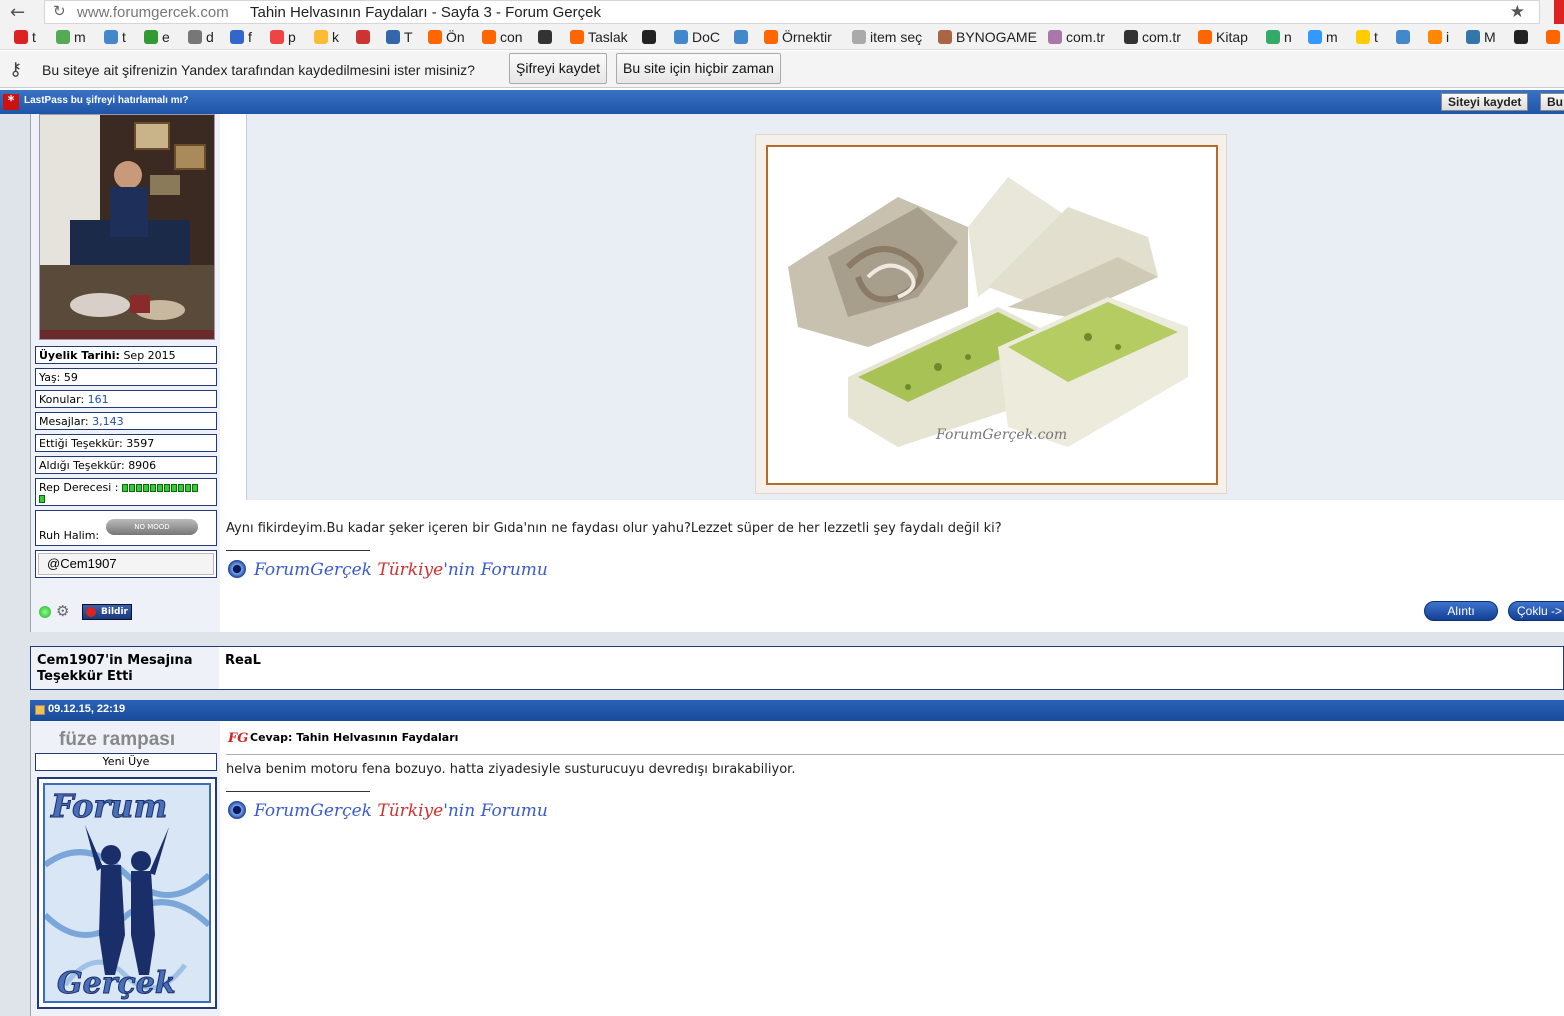 The height and width of the screenshot is (1016, 1564). I want to click on messages-link: 3,143, so click(108, 421).